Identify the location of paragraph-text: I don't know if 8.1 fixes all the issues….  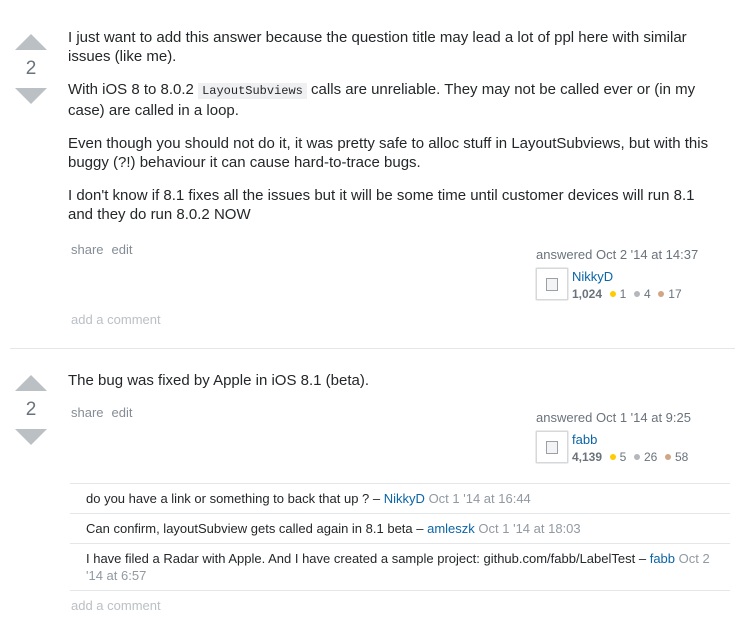
(381, 205).